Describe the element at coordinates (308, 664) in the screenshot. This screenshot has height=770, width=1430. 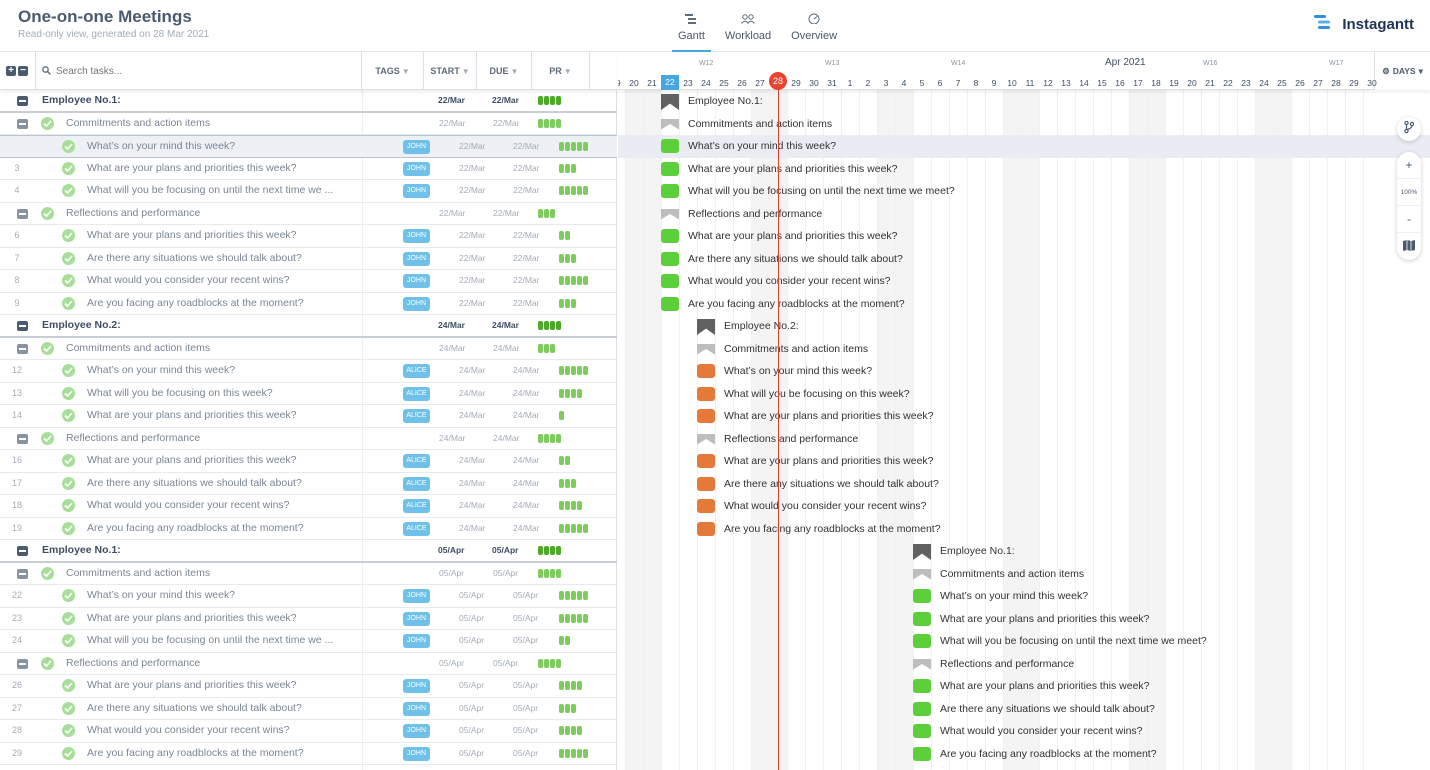
I see `table-row: Reflections and performance 05/Apr 05/Apr` at that location.